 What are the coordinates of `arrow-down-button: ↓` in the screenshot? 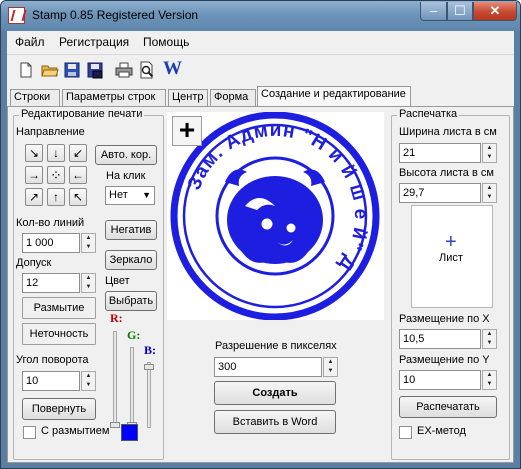 It's located at (56, 153).